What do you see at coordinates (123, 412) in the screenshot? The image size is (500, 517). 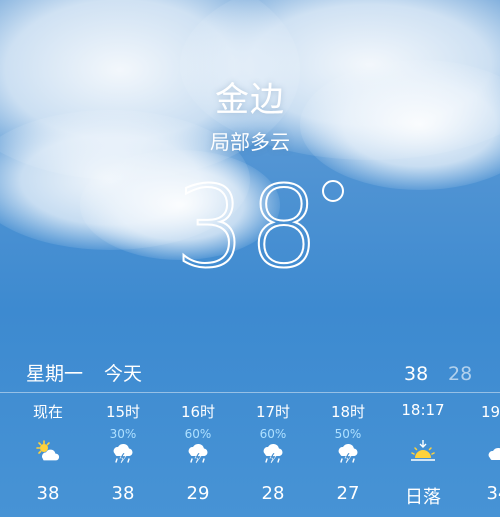 I see `hourly-time: 15时` at bounding box center [123, 412].